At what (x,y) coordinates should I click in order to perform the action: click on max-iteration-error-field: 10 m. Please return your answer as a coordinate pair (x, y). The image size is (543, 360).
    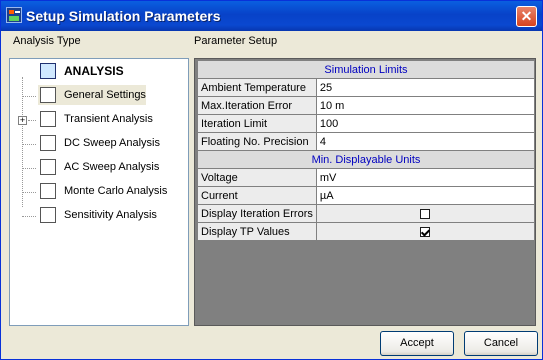
    Looking at the image, I should click on (425, 105).